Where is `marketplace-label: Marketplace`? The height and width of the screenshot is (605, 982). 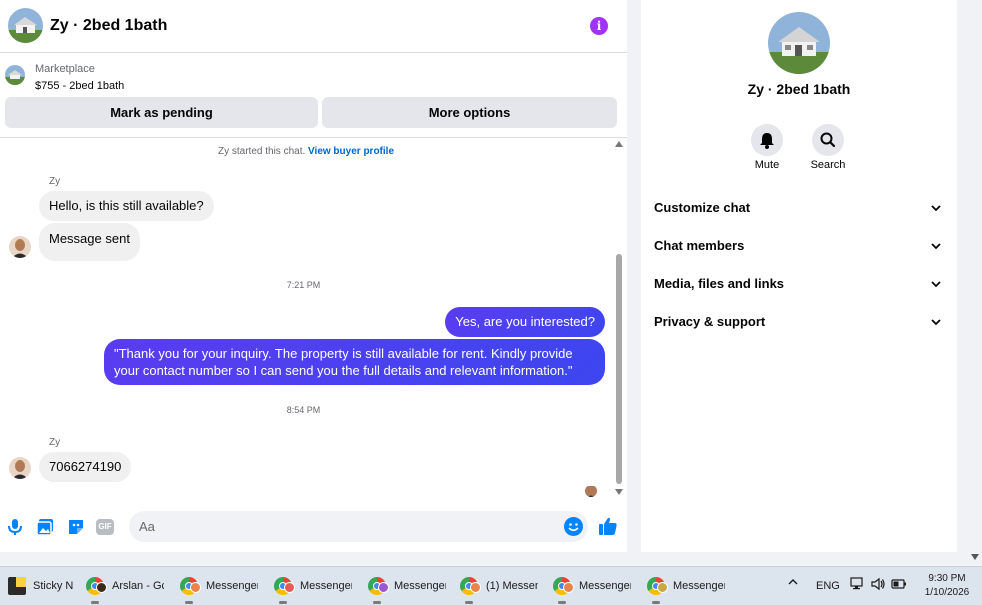
marketplace-label: Marketplace is located at coordinates (65, 69).